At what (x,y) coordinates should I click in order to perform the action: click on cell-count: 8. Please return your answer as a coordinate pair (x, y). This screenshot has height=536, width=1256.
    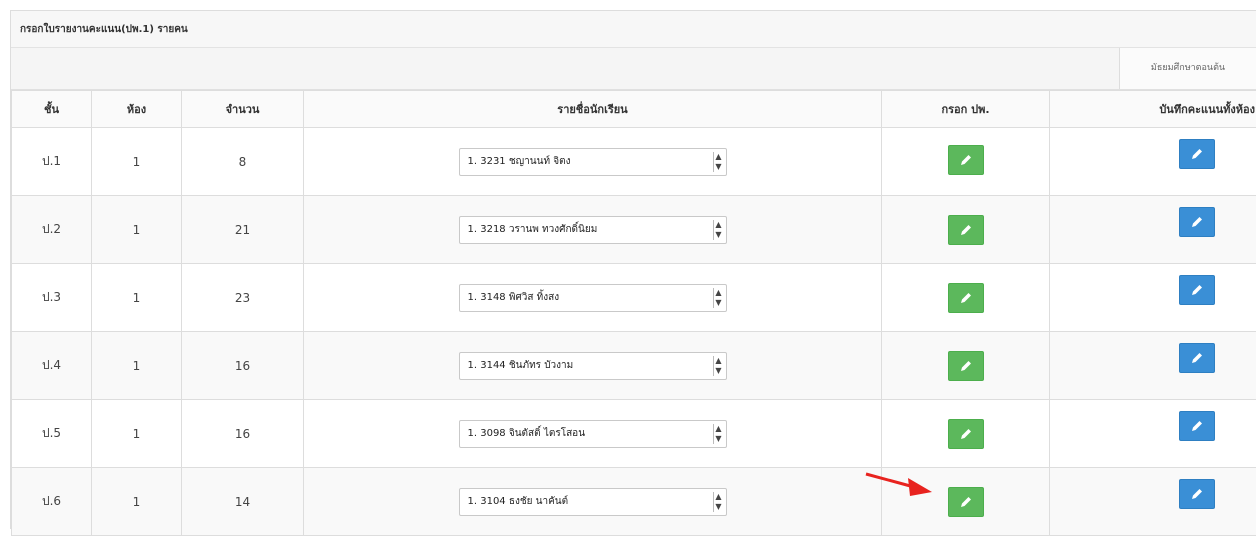
    Looking at the image, I should click on (243, 162).